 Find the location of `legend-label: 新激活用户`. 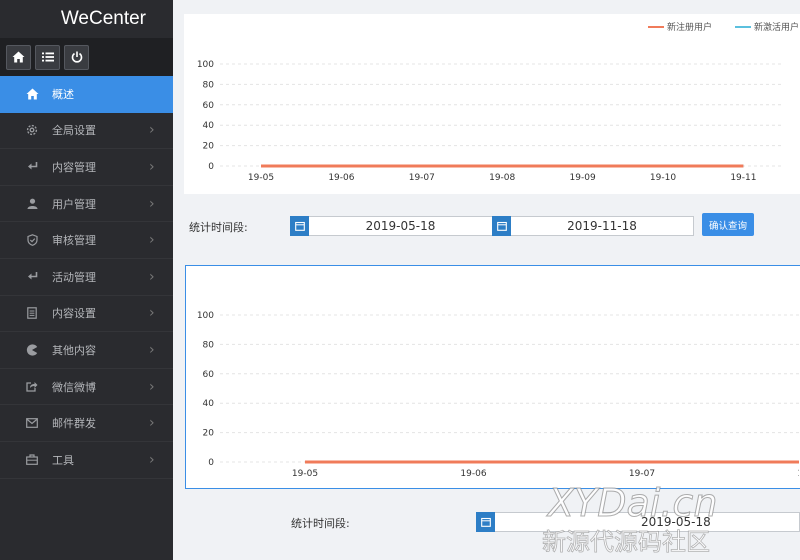

legend-label: 新激活用户 is located at coordinates (776, 27).